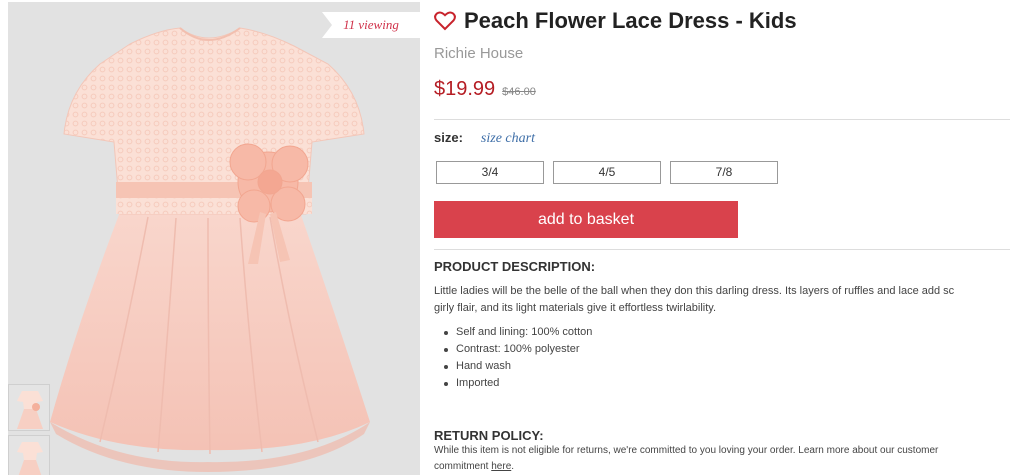 Image resolution: width=1010 pixels, height=475 pixels. What do you see at coordinates (513, 466) in the screenshot?
I see `return-policy-suffix: .` at bounding box center [513, 466].